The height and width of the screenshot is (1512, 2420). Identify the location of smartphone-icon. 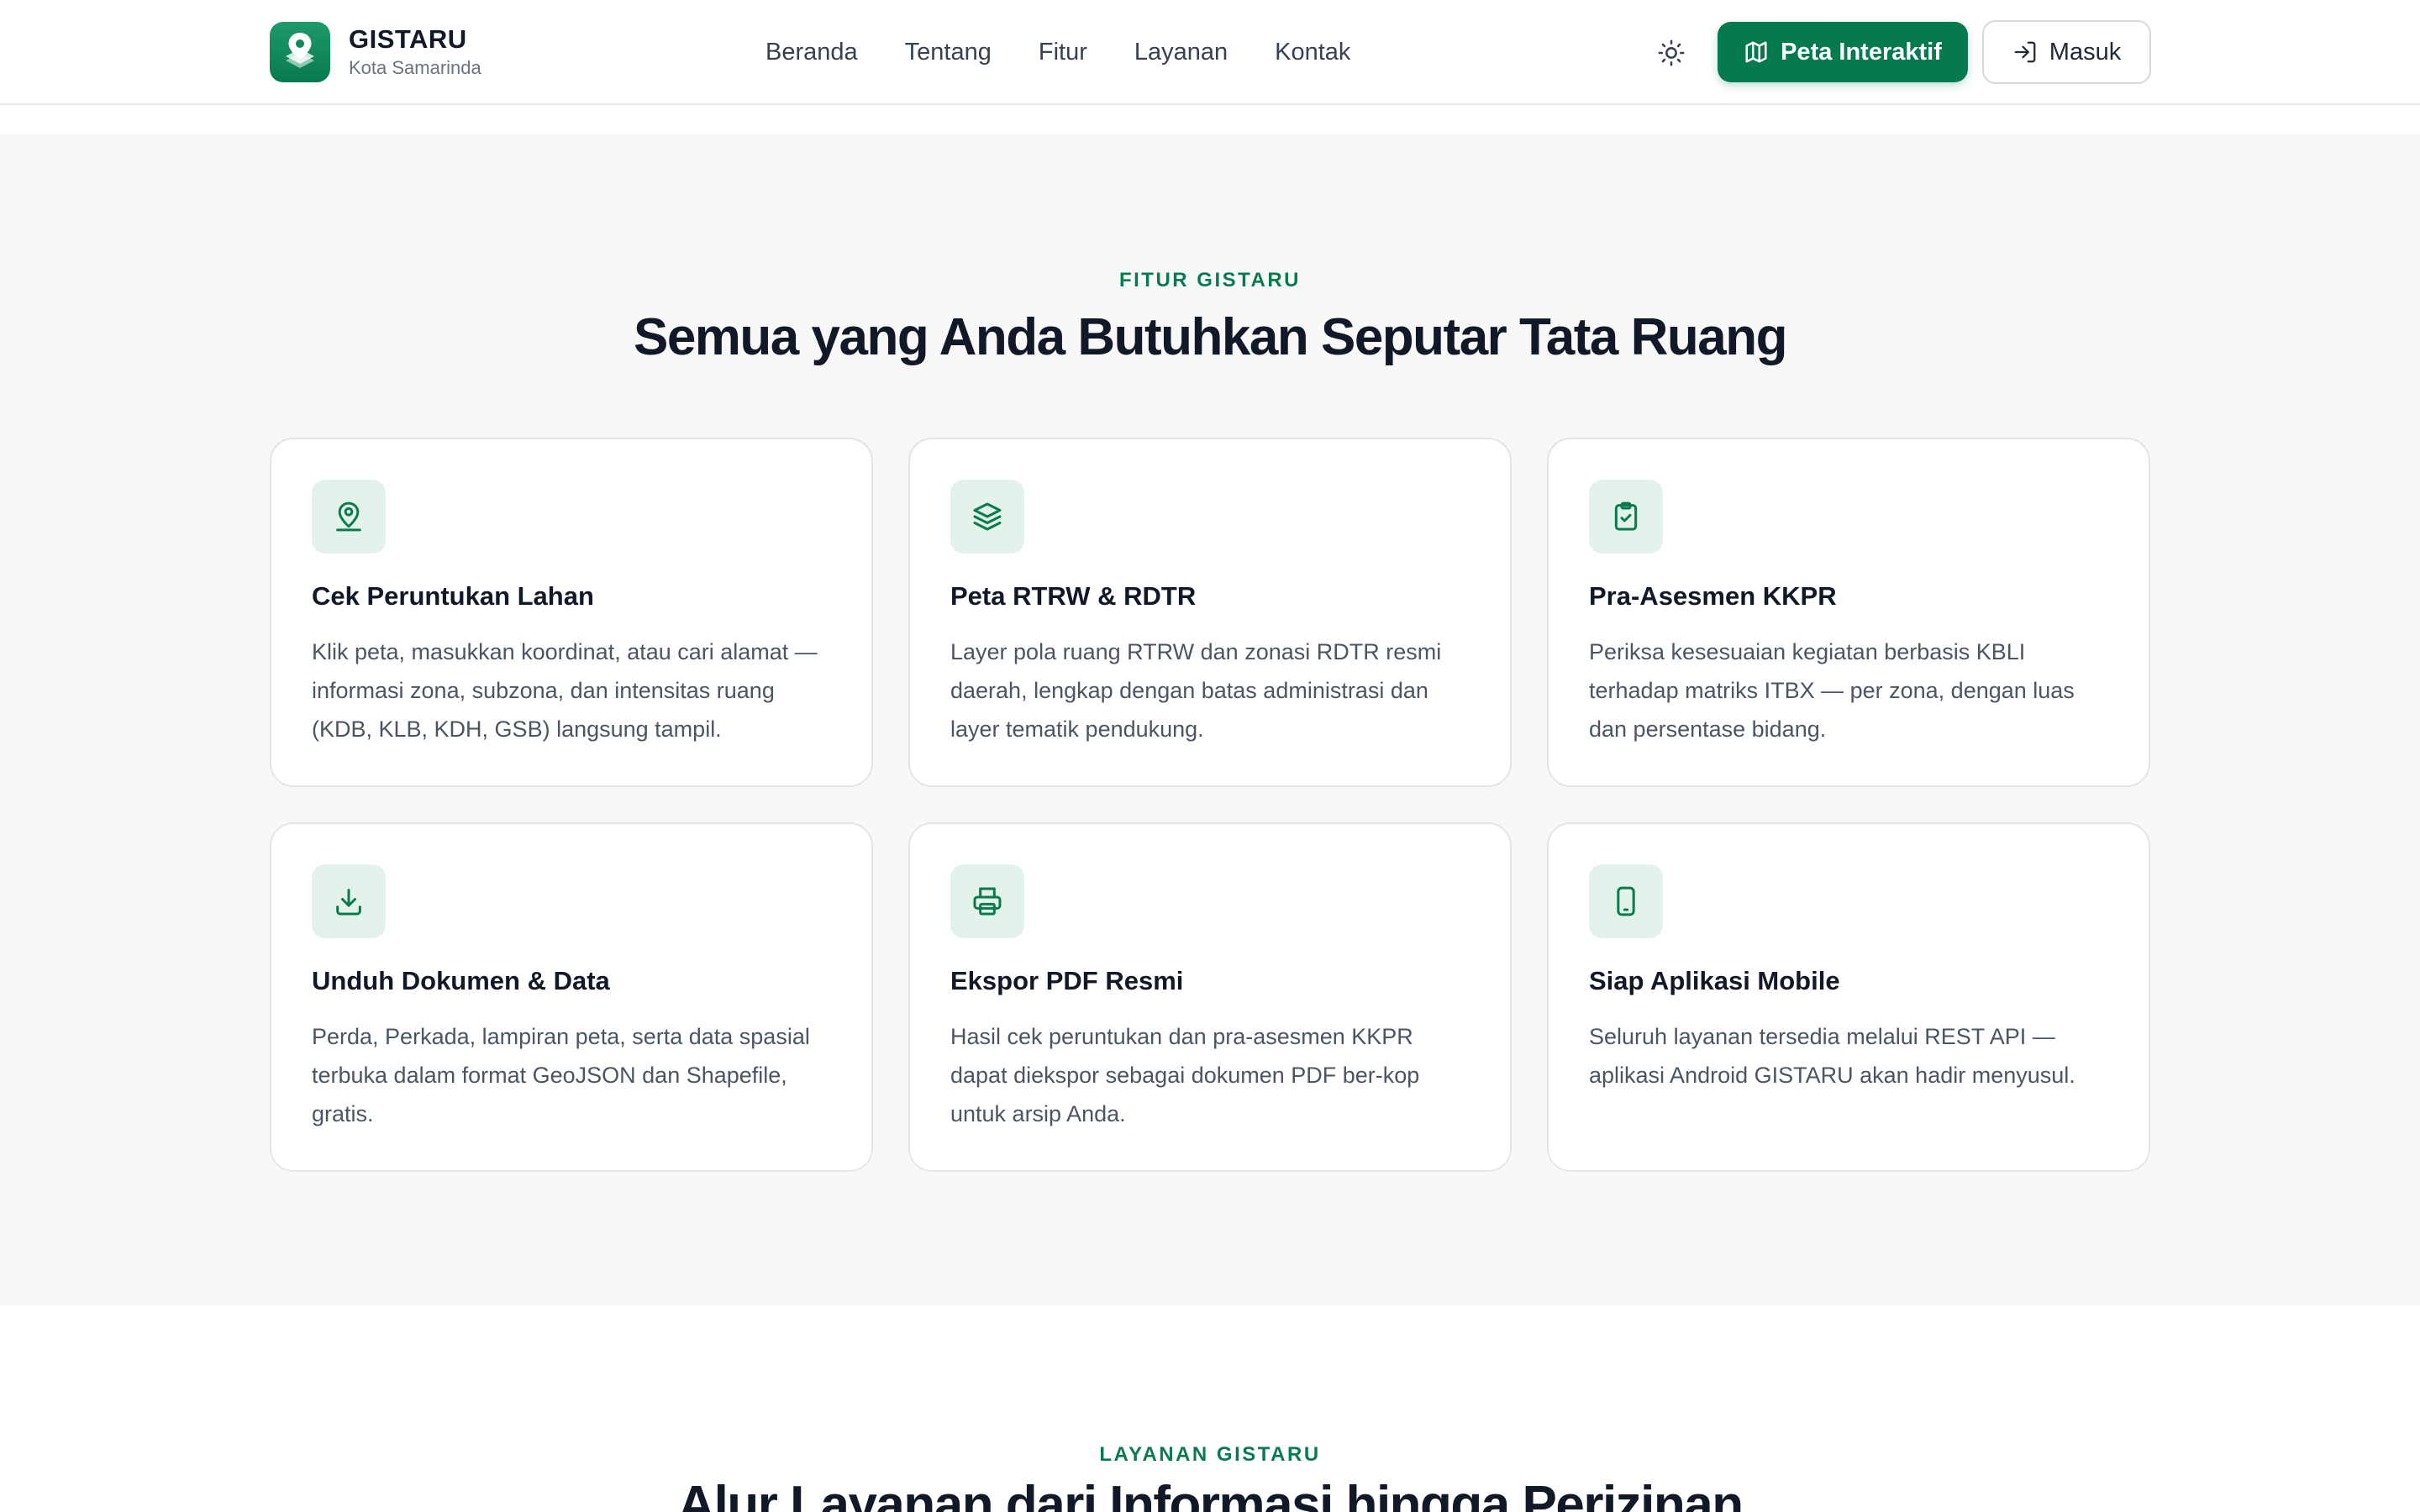
(1626, 901).